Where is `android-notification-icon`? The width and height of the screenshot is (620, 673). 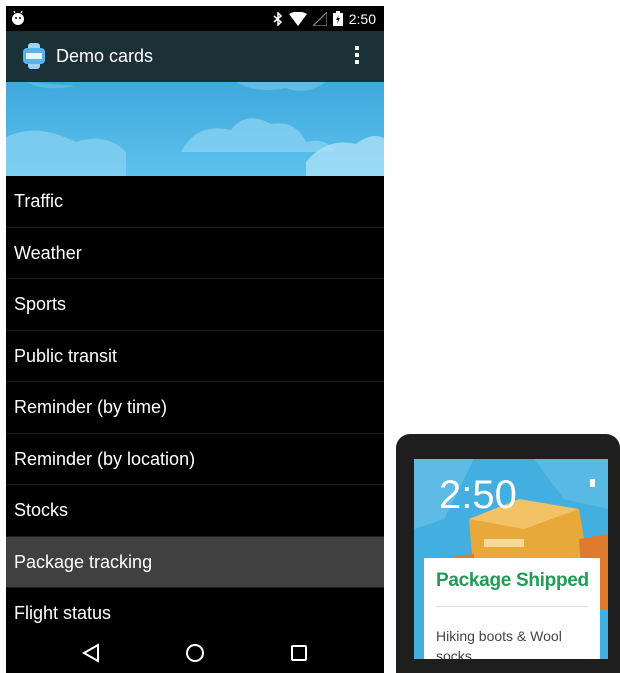
android-notification-icon is located at coordinates (18, 17).